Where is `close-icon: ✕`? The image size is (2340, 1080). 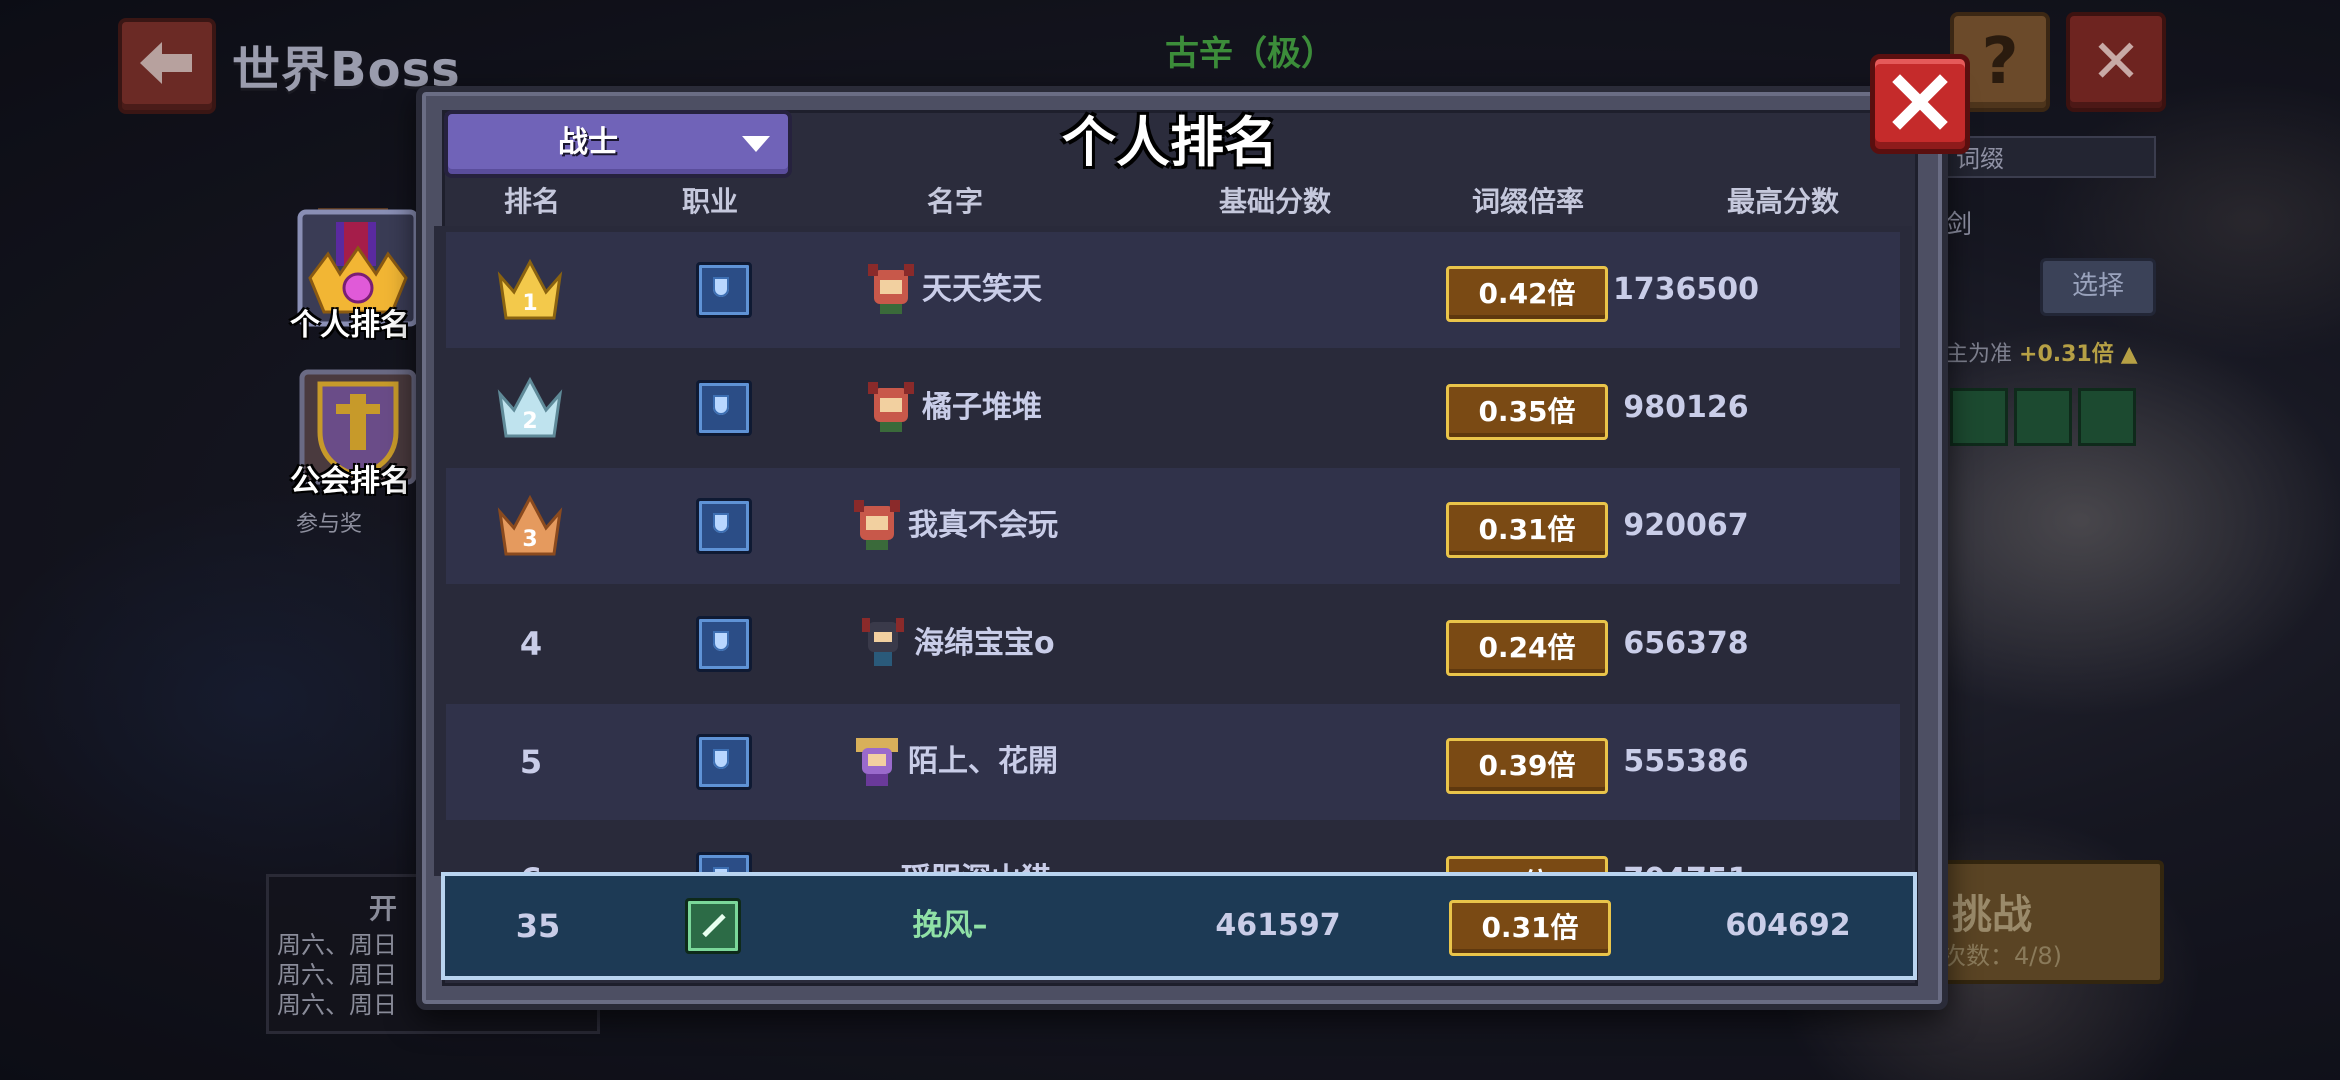
close-icon: ✕ is located at coordinates (2116, 62).